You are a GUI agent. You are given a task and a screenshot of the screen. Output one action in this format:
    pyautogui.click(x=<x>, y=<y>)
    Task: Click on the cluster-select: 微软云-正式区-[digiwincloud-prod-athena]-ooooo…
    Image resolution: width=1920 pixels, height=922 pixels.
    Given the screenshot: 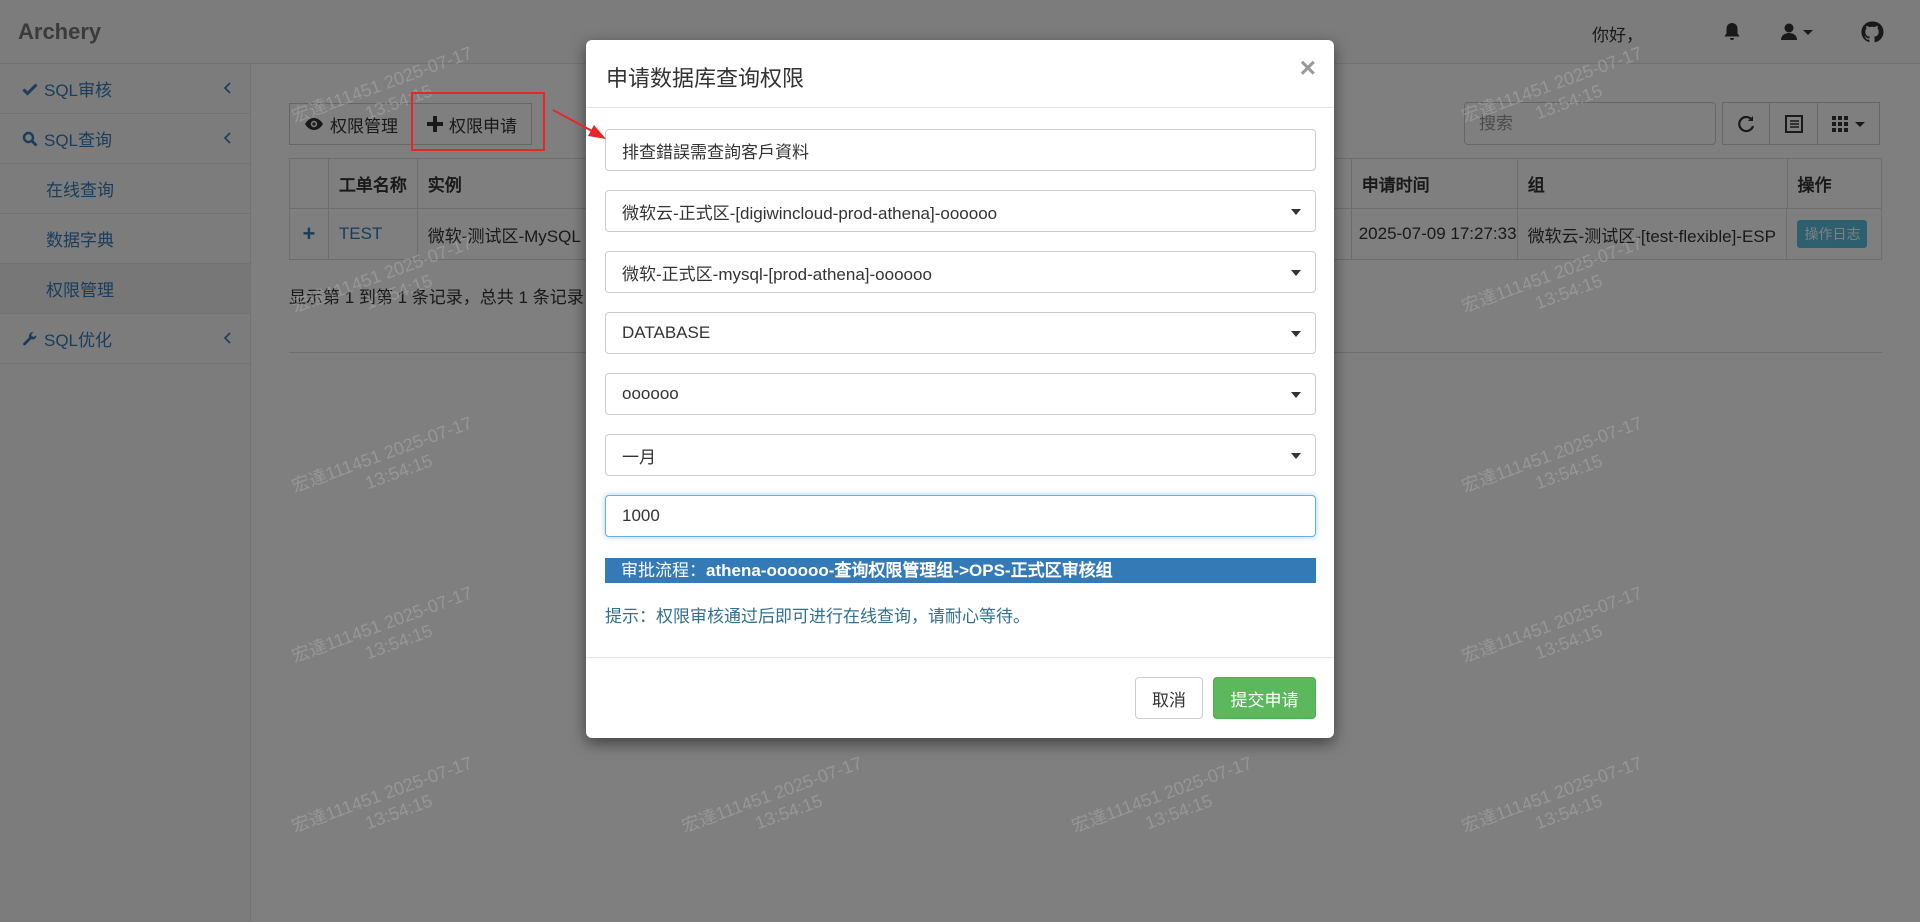 What is the action you would take?
    pyautogui.click(x=960, y=211)
    